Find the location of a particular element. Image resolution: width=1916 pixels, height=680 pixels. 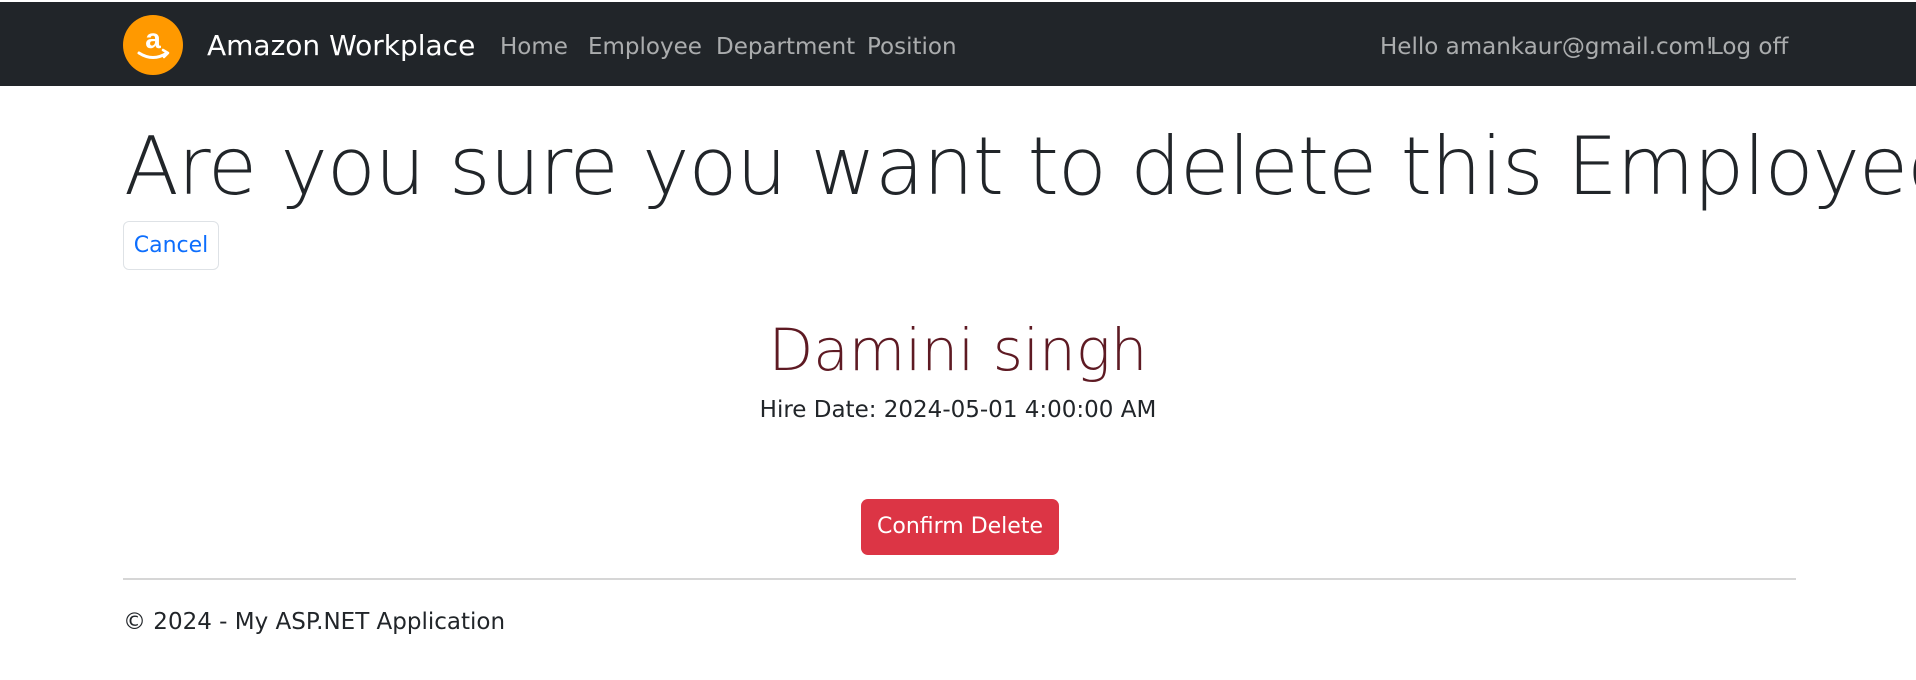

log-off-link: Log off is located at coordinates (1749, 47).